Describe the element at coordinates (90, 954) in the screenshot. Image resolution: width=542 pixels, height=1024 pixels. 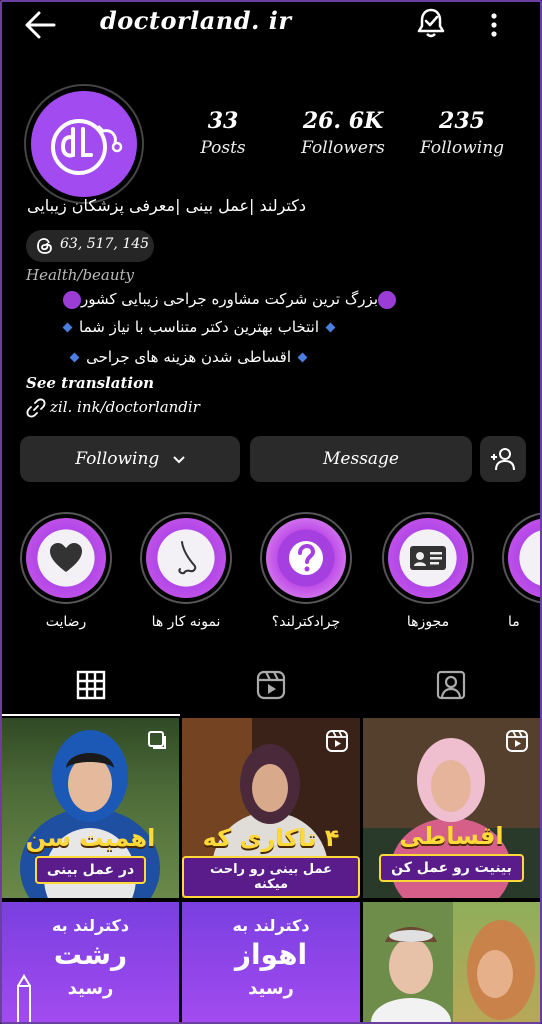
I see `post-title-line2: رشت` at that location.